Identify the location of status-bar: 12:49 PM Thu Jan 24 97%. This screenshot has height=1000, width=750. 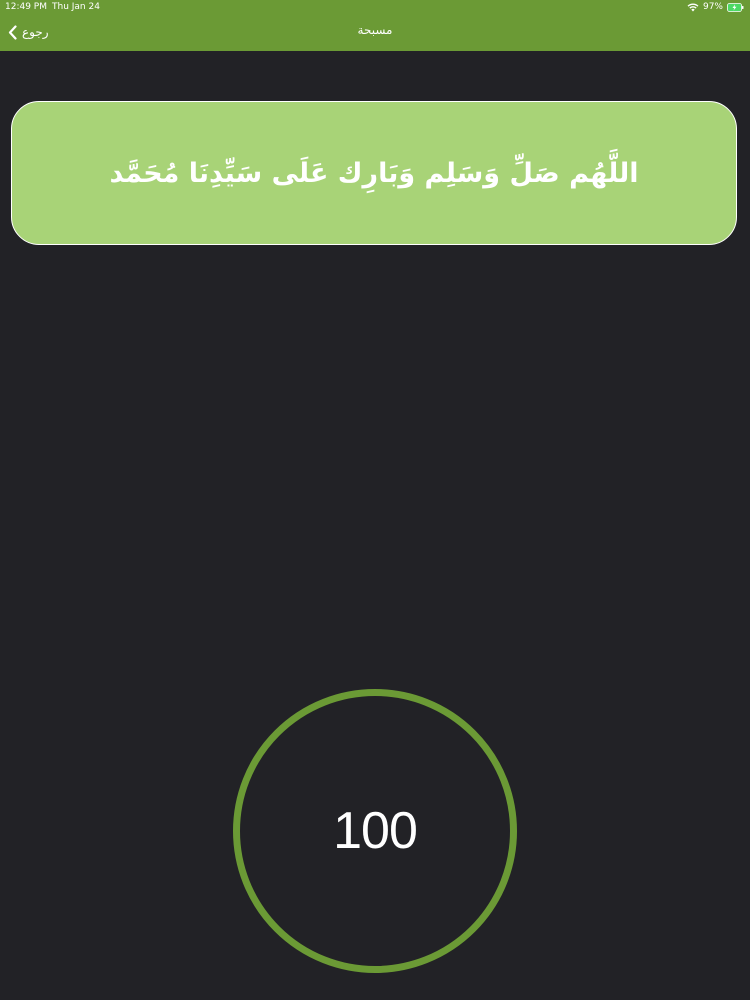
(375, 7).